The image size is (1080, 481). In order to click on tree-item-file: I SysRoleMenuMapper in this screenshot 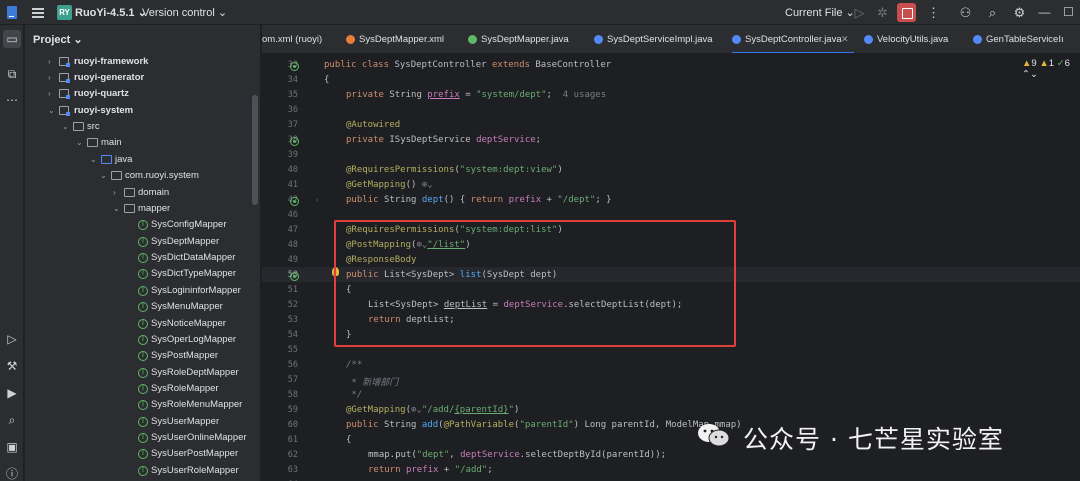, I will do `click(142, 405)`.